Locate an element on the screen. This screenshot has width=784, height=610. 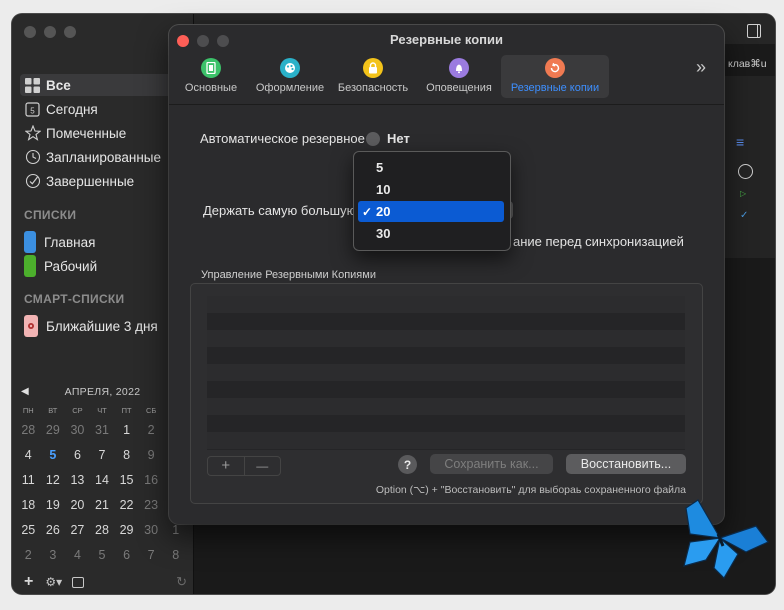
calendar-day: 22 is located at coordinates (126, 505).